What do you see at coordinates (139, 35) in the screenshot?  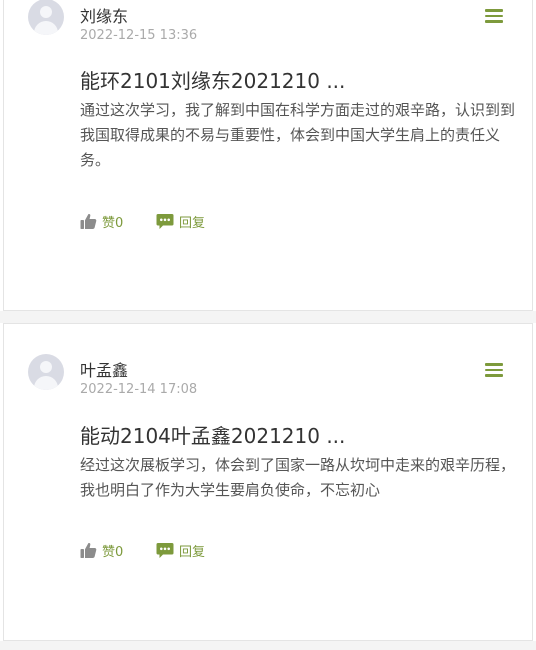 I see `comment-time: 2022-12-15 13:36` at bounding box center [139, 35].